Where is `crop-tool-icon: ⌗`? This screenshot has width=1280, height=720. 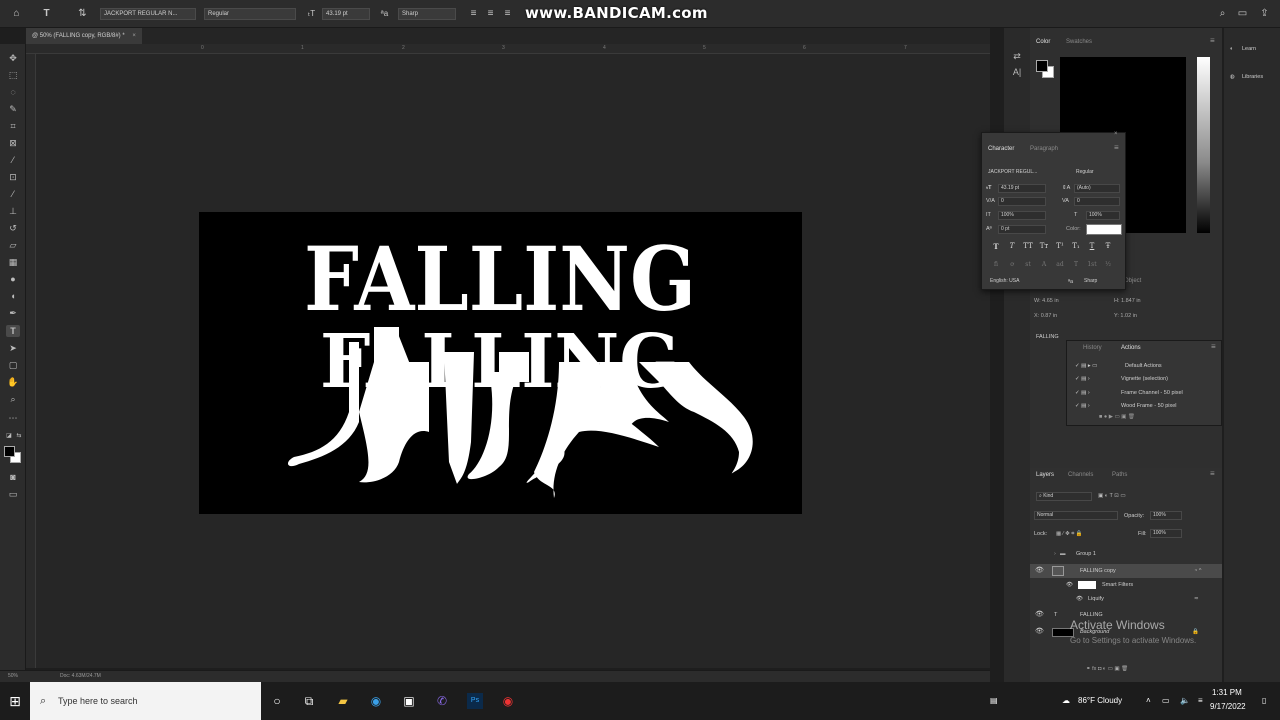 crop-tool-icon: ⌗ is located at coordinates (13, 126).